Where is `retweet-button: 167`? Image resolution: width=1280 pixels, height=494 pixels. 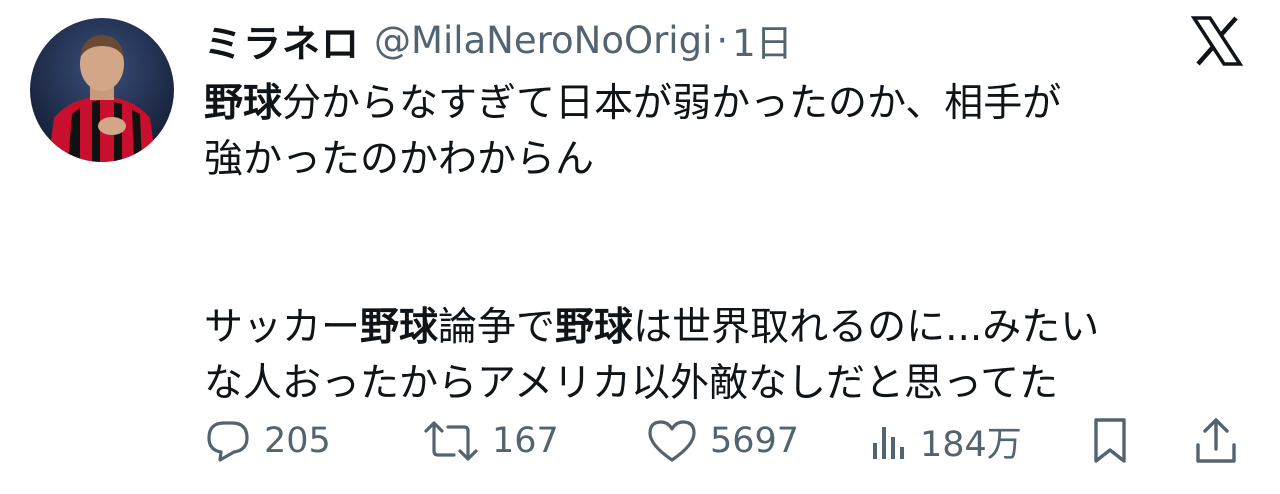 retweet-button: 167 is located at coordinates (490, 441).